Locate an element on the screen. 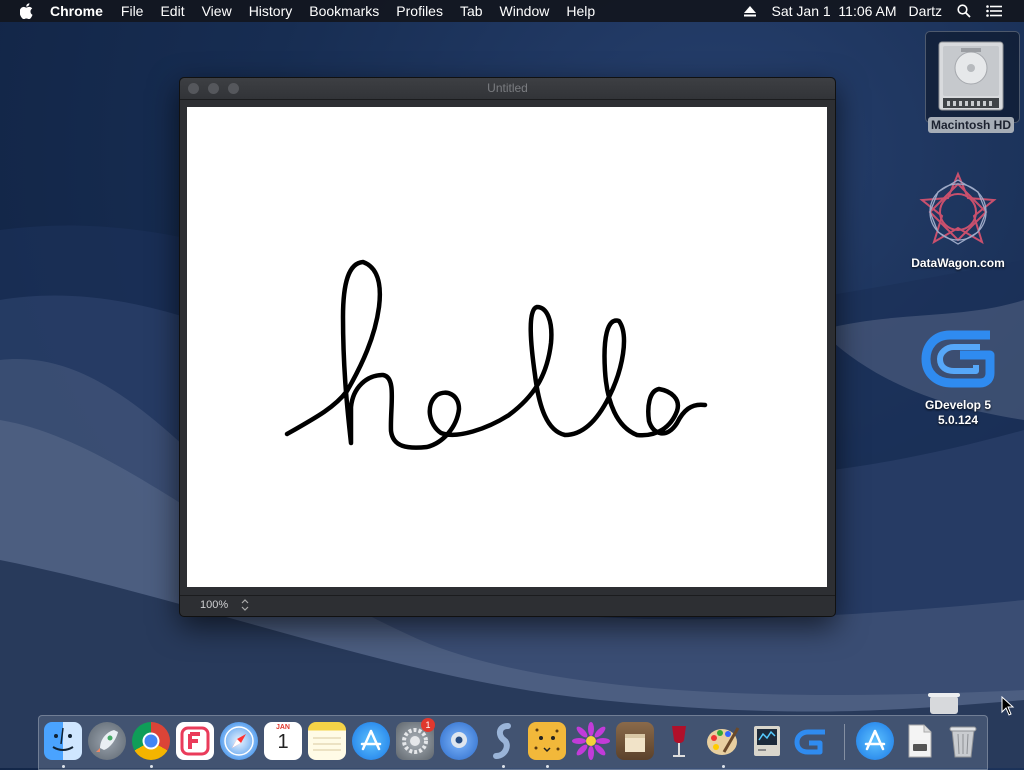 This screenshot has height=770, width=1024. window-statusbar: 100% is located at coordinates (507, 605).